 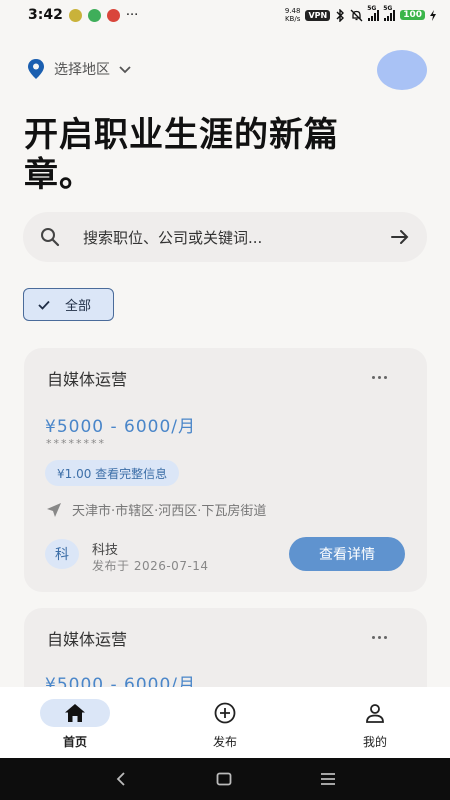 I want to click on company-avatar: 科, so click(x=62, y=554).